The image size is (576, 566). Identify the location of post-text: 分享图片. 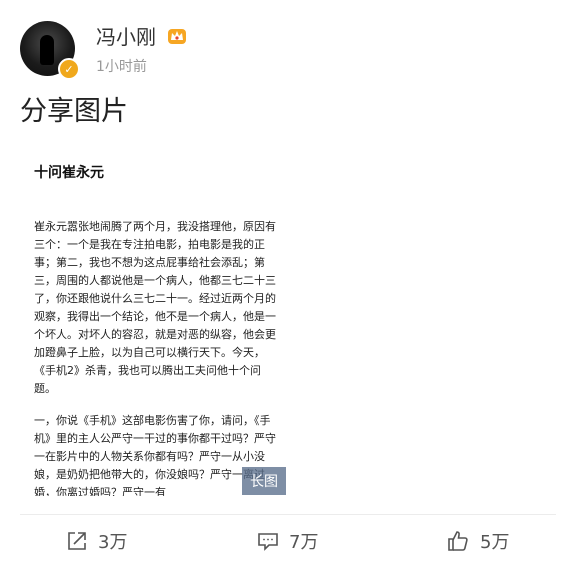
(74, 111).